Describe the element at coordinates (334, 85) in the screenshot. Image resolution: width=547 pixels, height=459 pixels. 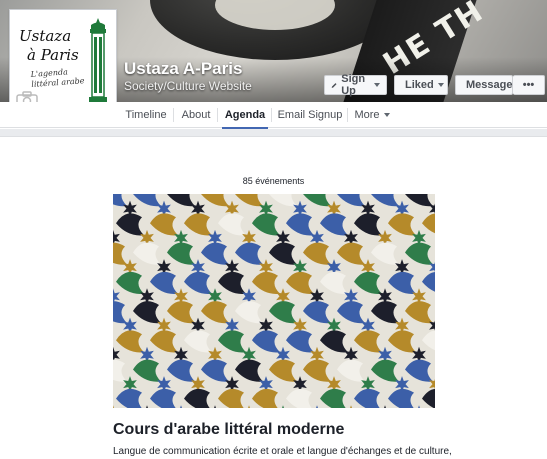
I see `pencil-icon` at that location.